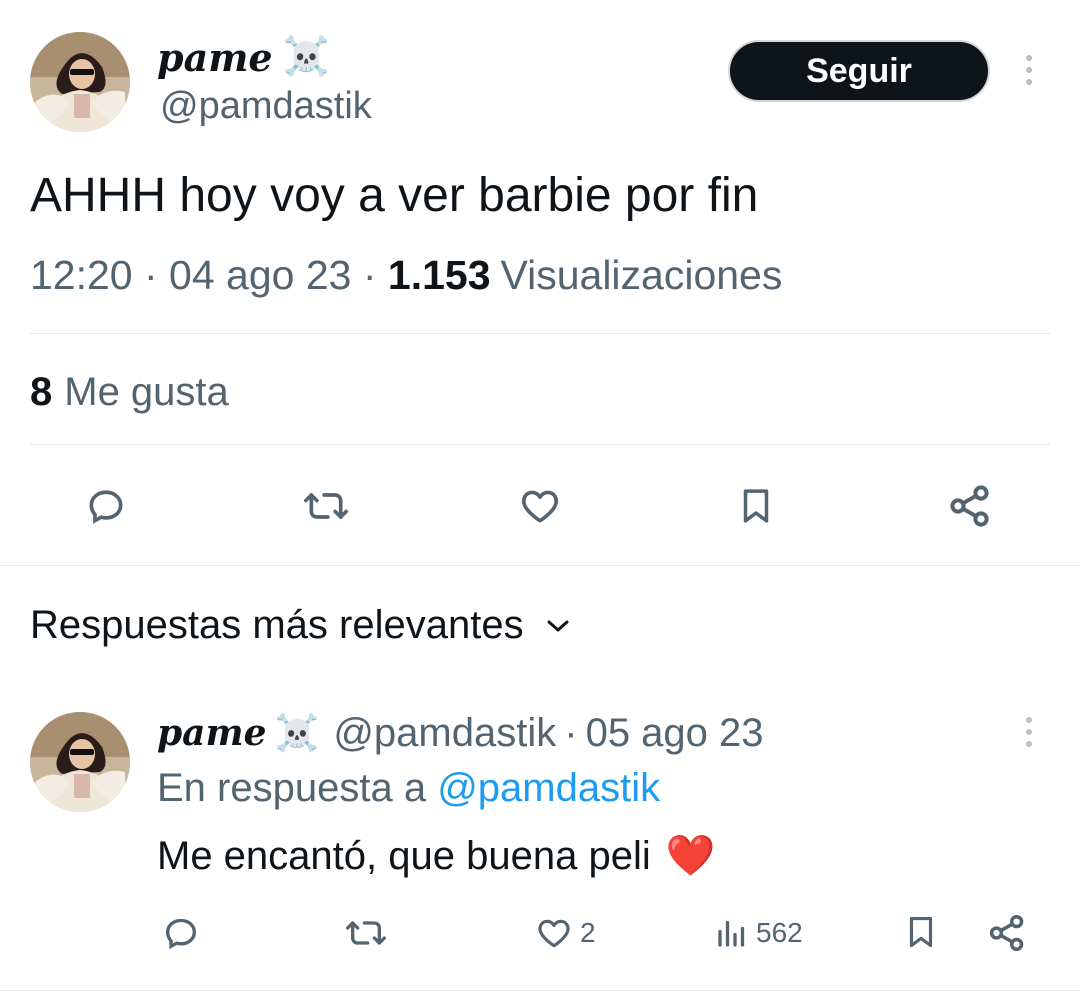 The width and height of the screenshot is (1080, 995). I want to click on reply-text-row: Me encantó, que buena peli ❤️, so click(436, 855).